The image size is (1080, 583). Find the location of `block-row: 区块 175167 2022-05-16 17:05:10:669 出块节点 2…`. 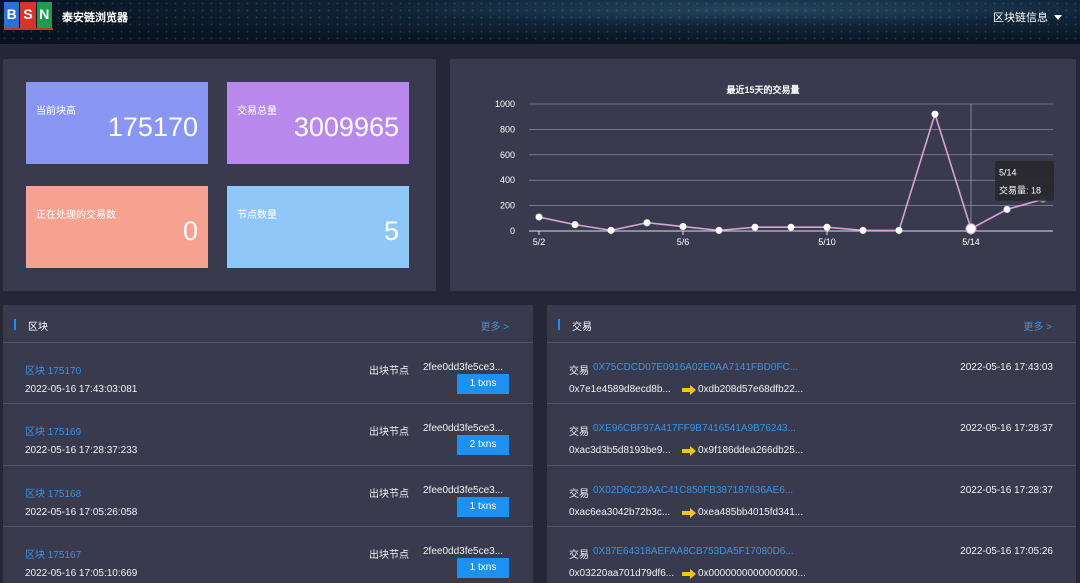

block-row: 区块 175167 2022-05-16 17:05:10:669 出块节点 2… is located at coordinates (268, 554).